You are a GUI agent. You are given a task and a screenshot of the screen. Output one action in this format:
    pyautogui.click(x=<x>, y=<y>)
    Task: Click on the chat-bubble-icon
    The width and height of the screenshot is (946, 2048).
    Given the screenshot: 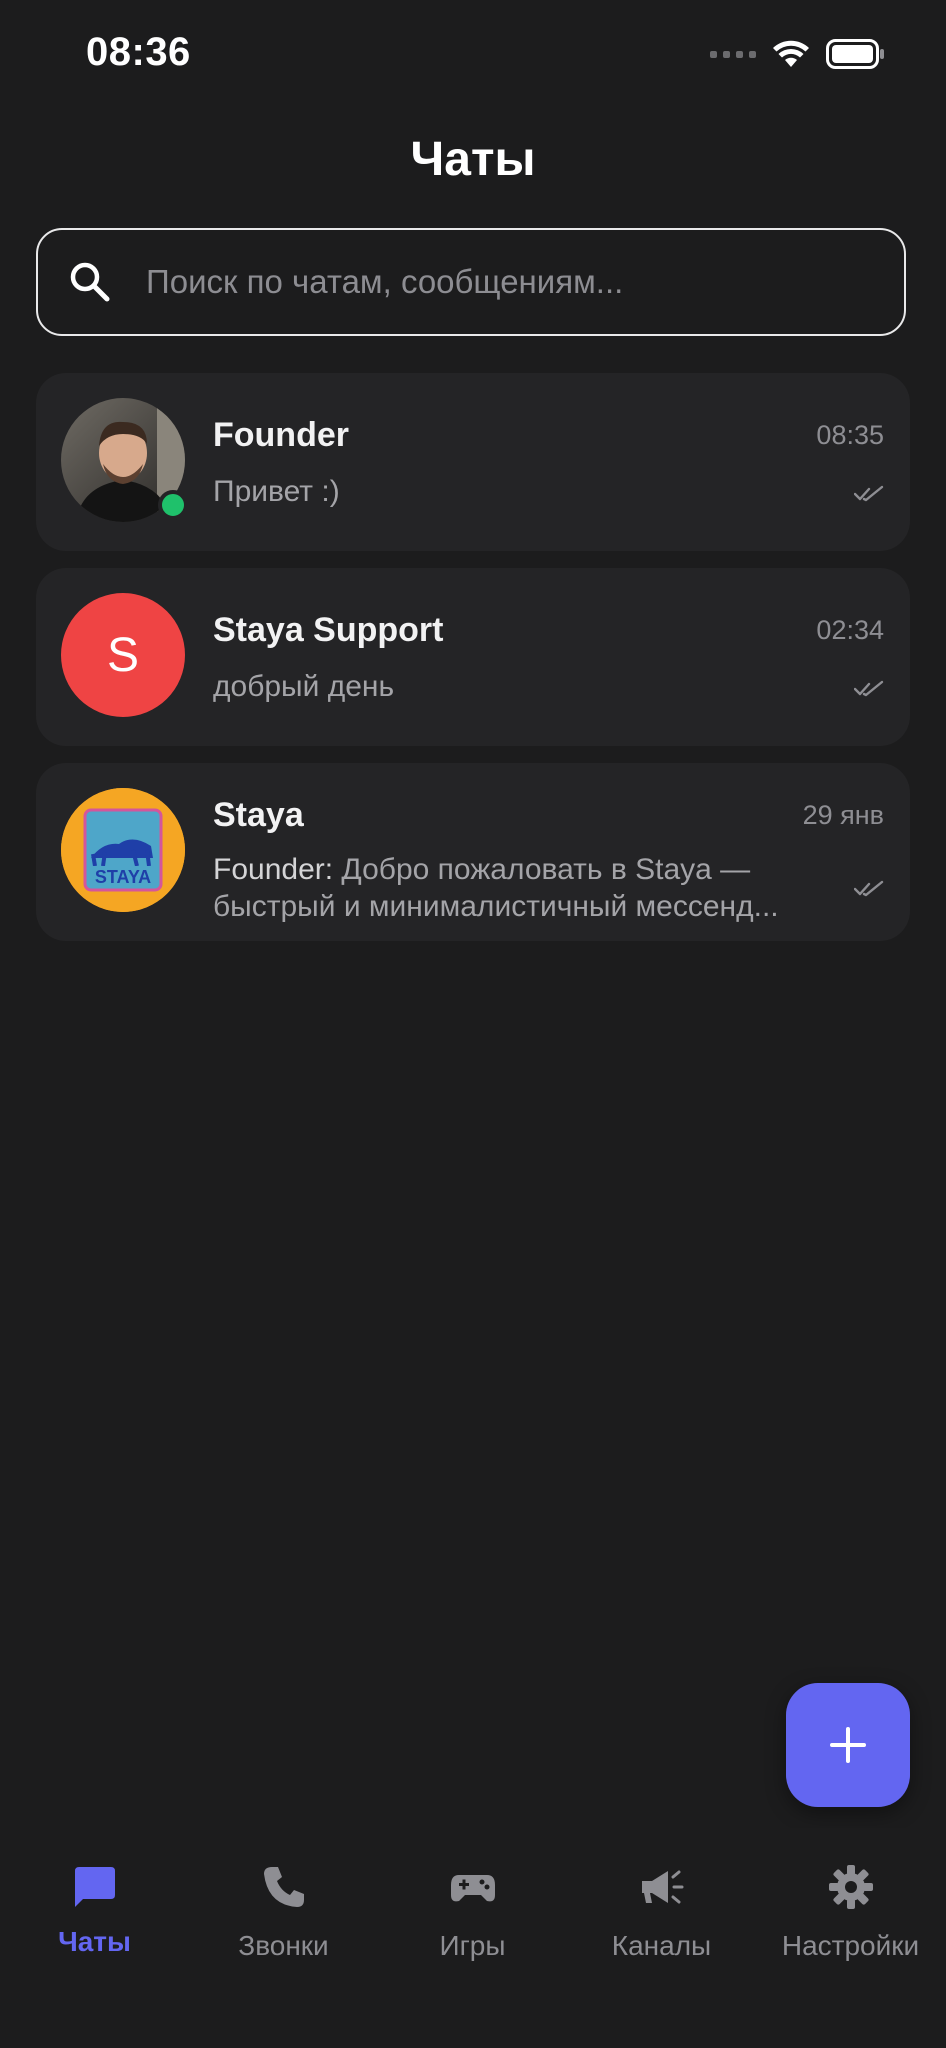 What is the action you would take?
    pyautogui.click(x=94, y=1887)
    